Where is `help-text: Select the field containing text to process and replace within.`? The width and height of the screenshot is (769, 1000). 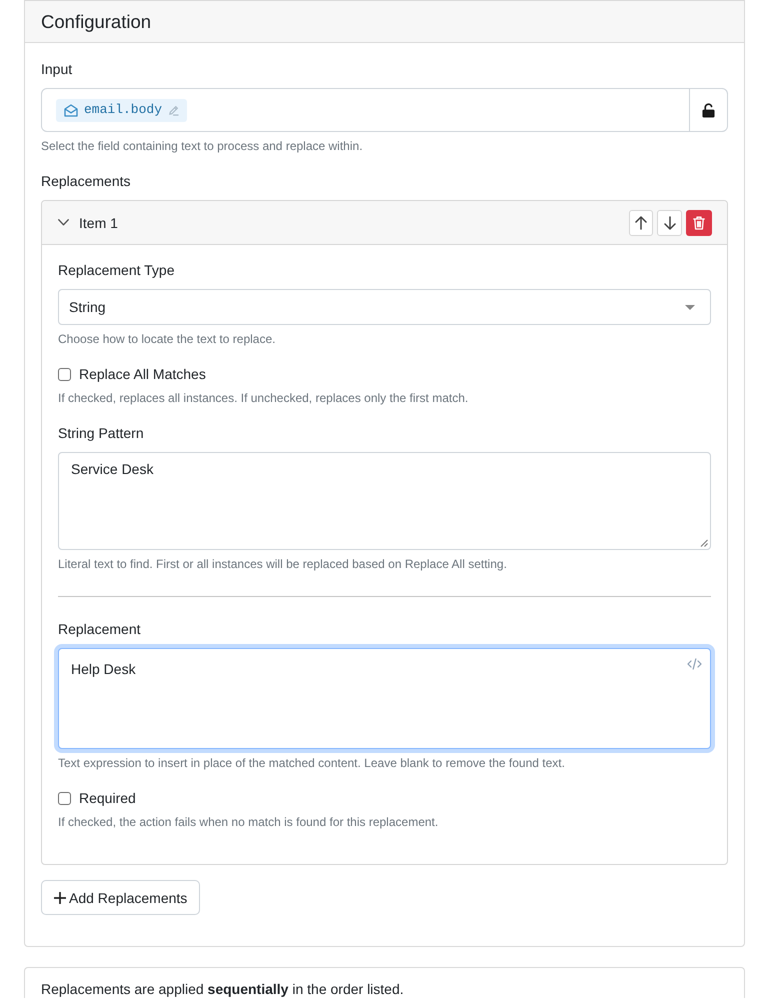
help-text: Select the field containing text to process and replace within. is located at coordinates (202, 146).